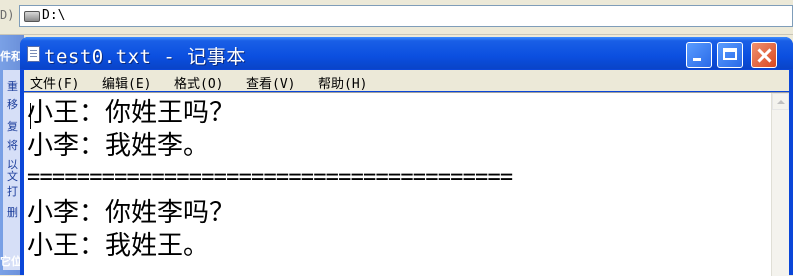  I want to click on task-item-copy: 复, so click(12, 126).